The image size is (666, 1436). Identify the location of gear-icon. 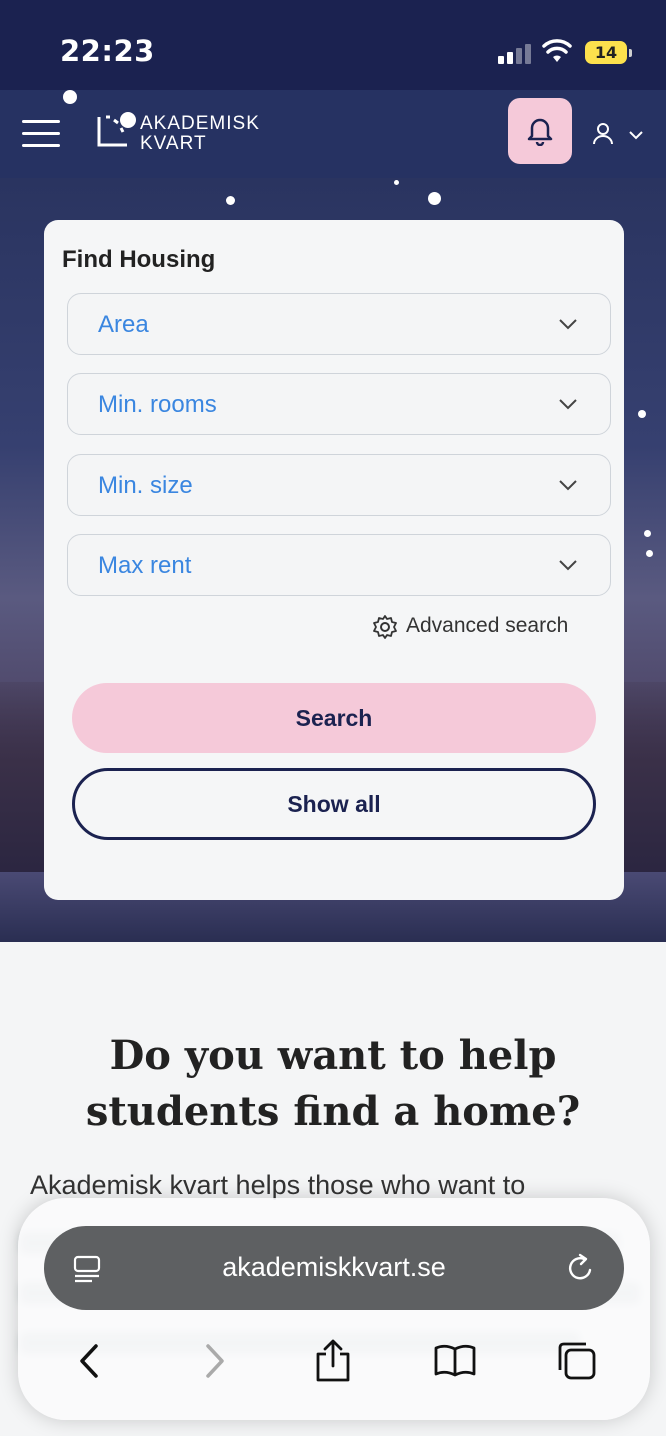
(385, 627).